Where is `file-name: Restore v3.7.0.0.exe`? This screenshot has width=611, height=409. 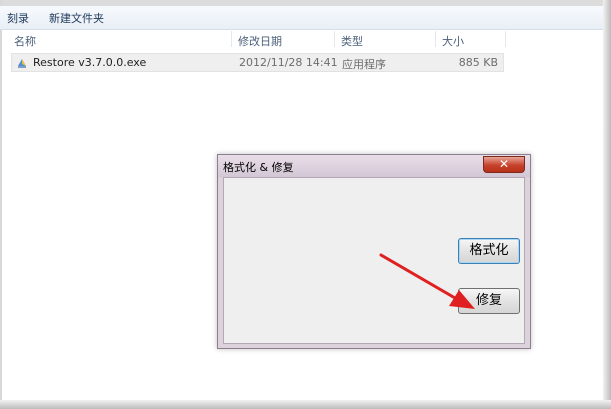
file-name: Restore v3.7.0.0.exe is located at coordinates (90, 62).